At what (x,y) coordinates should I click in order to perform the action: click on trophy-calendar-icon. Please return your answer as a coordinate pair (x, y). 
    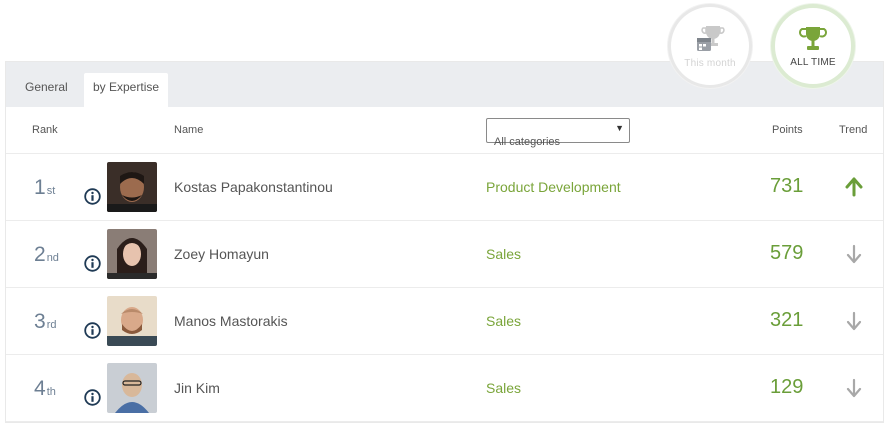
    Looking at the image, I should click on (711, 38).